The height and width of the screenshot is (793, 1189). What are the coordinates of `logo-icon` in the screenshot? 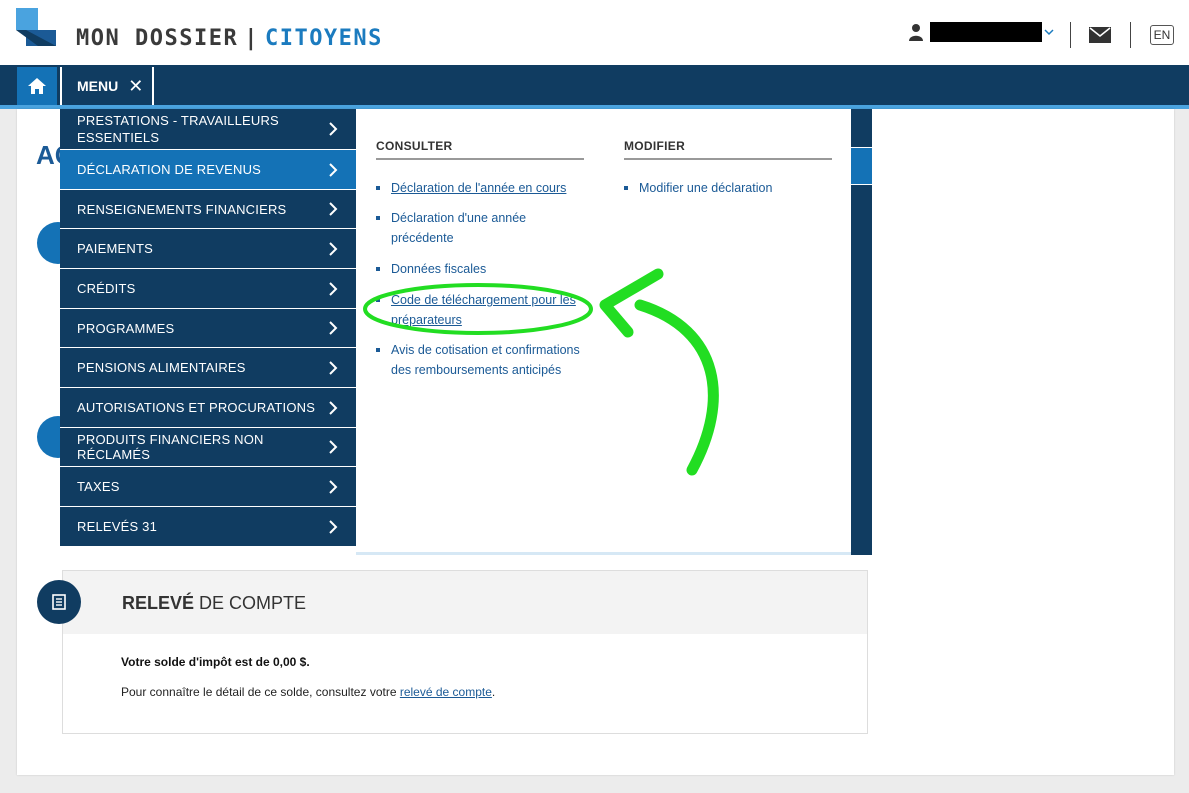 It's located at (36, 27).